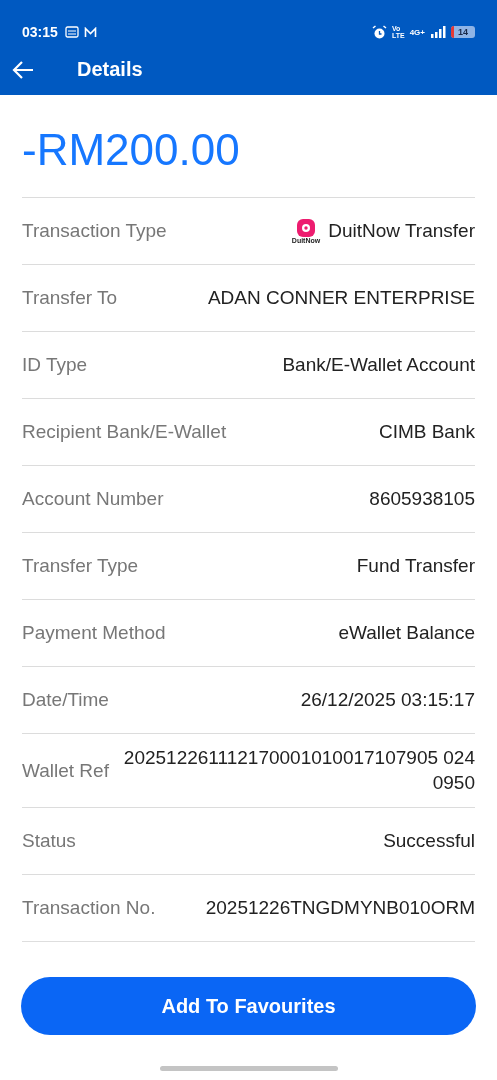 The height and width of the screenshot is (1080, 497). What do you see at coordinates (378, 364) in the screenshot?
I see `detail-value: Bank/E-Wallet Account` at bounding box center [378, 364].